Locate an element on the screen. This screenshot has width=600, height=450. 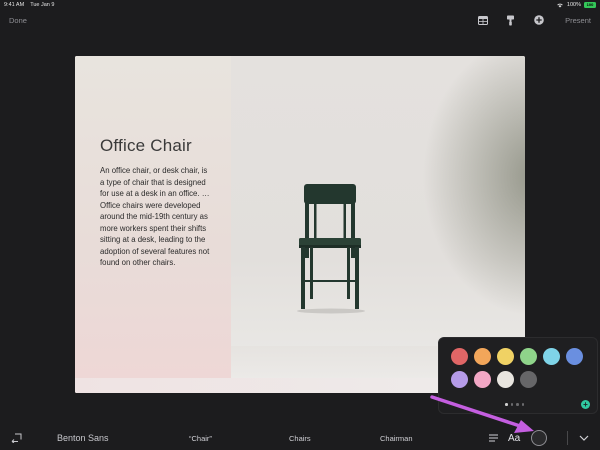
text-style-button: Aa is located at coordinates (514, 438).